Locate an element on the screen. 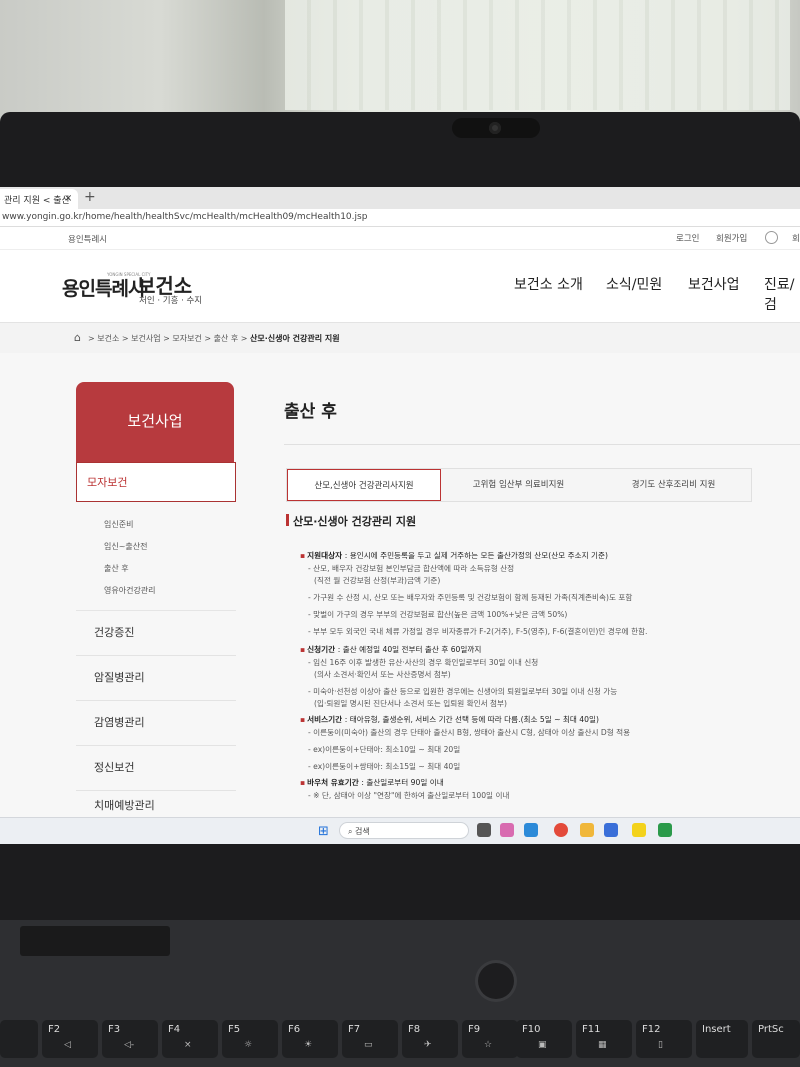  file-explorer-icon is located at coordinates (587, 830).